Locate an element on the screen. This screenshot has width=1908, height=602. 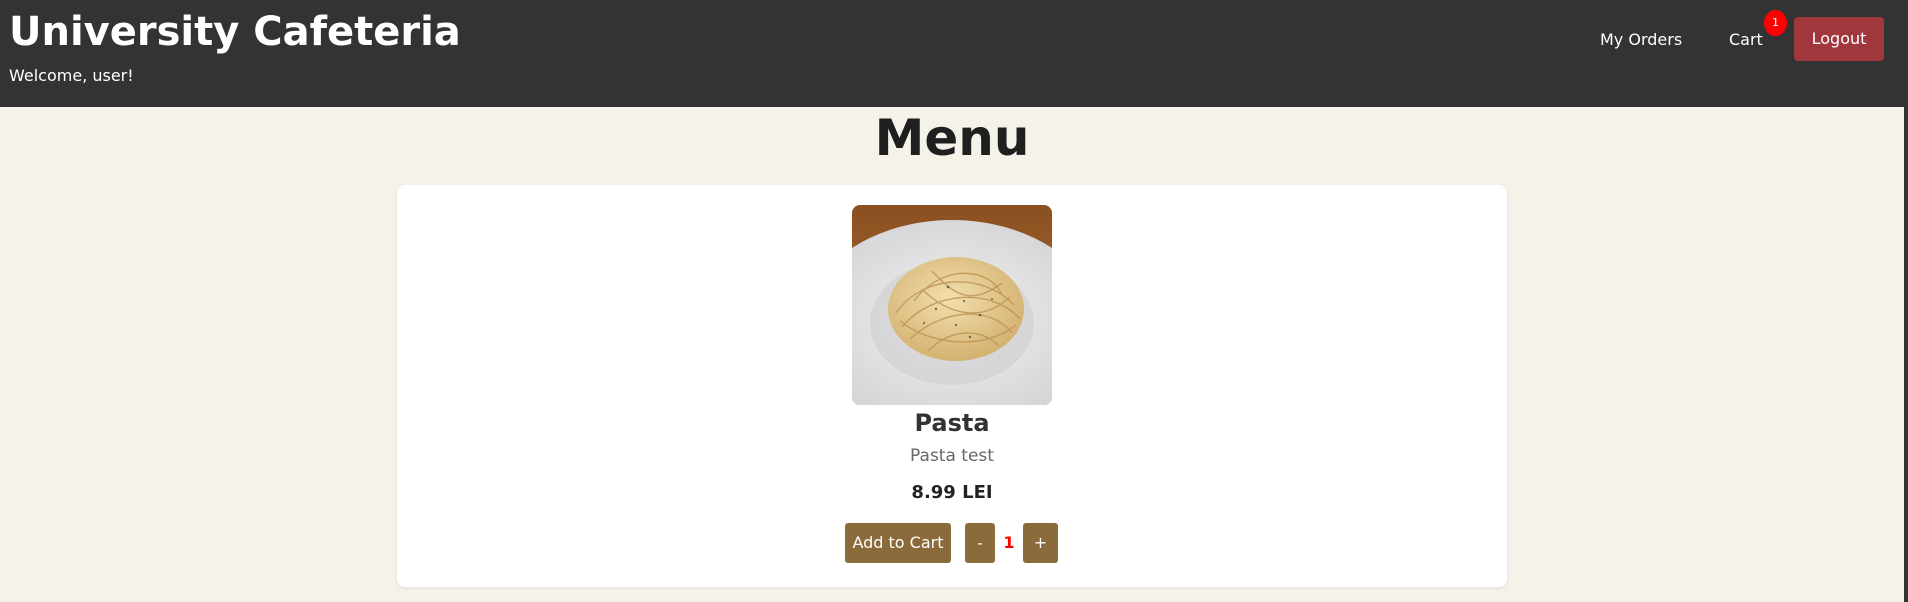
logout-button: Logout is located at coordinates (1839, 39).